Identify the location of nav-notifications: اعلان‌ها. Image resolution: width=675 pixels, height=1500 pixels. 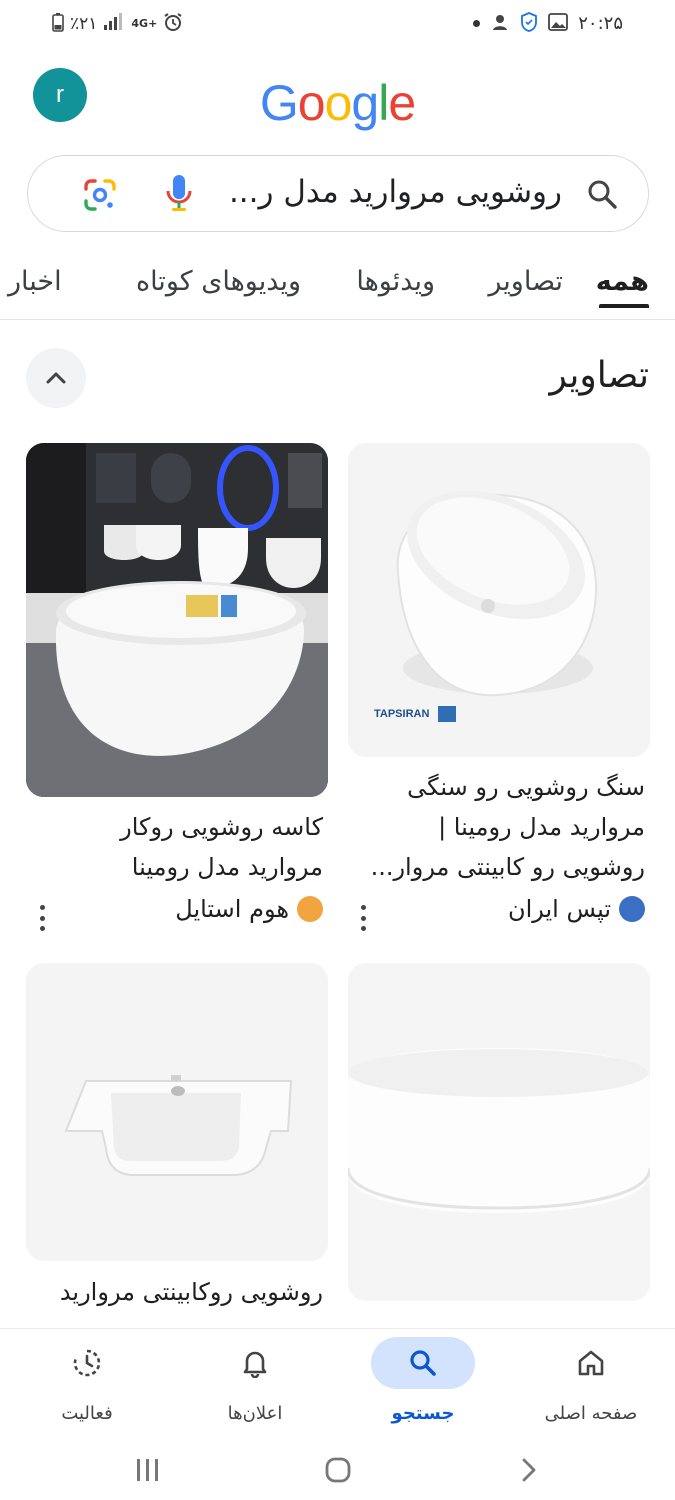
(255, 1384).